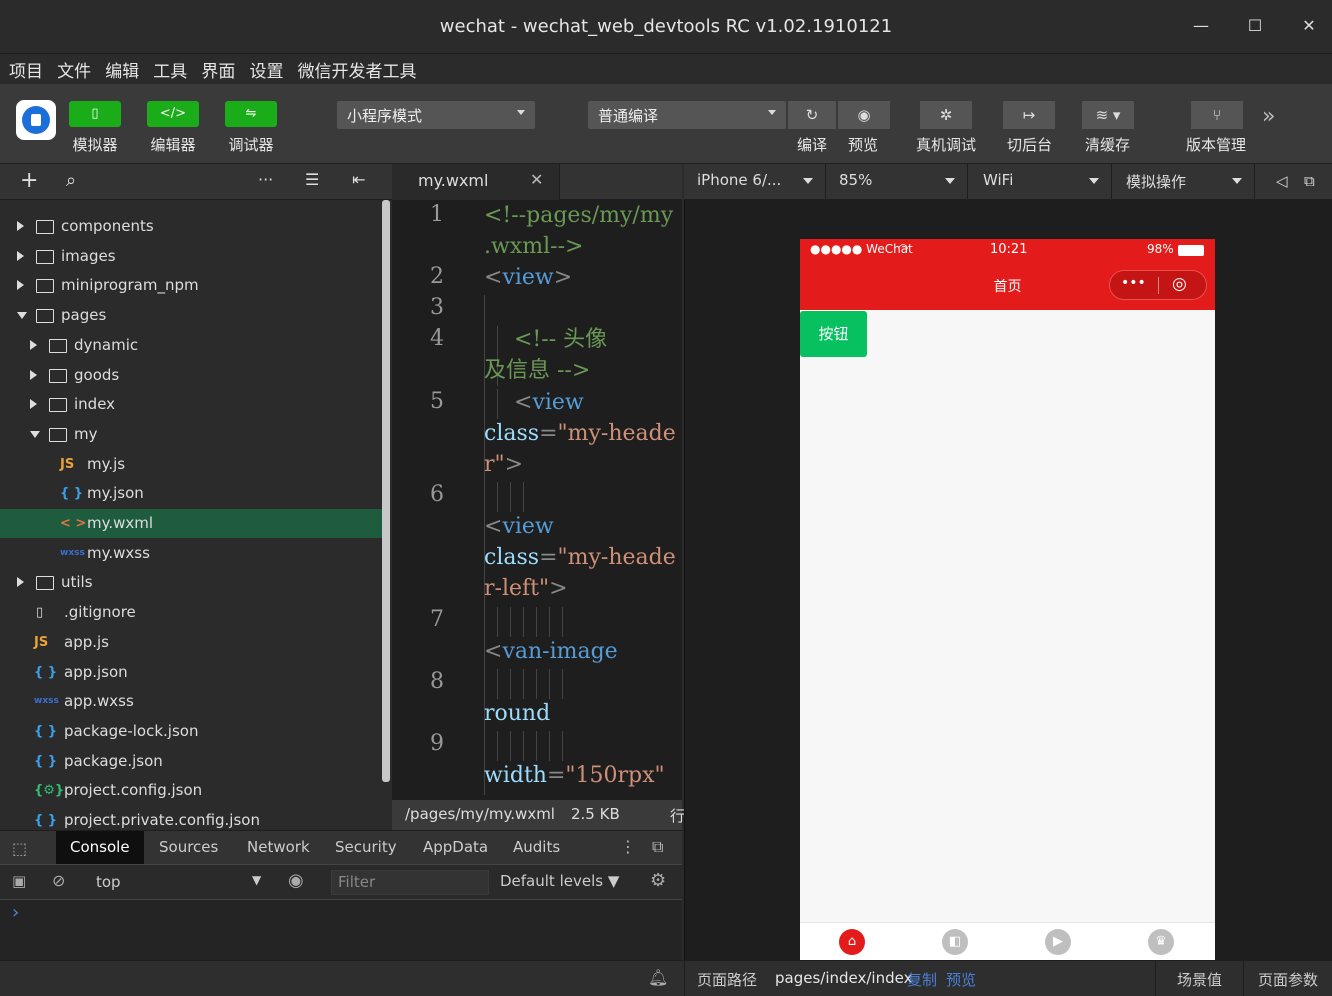 The height and width of the screenshot is (996, 1332). I want to click on filter-input: Filter, so click(410, 882).